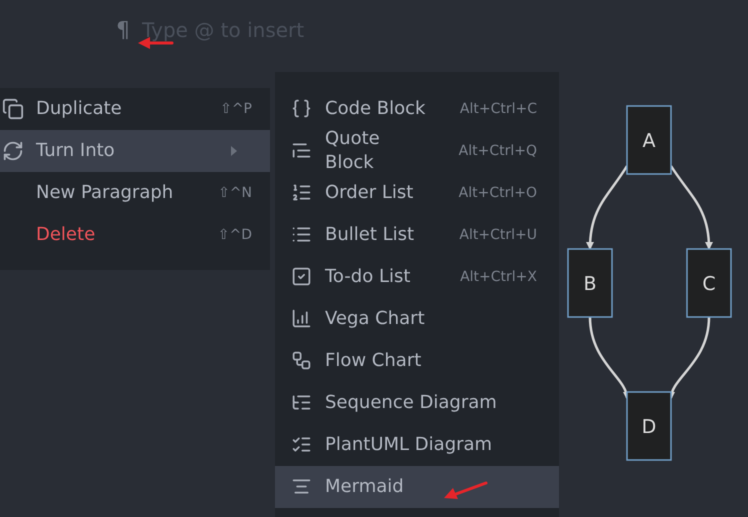 The height and width of the screenshot is (517, 748). I want to click on flowchart-node: A, so click(649, 140).